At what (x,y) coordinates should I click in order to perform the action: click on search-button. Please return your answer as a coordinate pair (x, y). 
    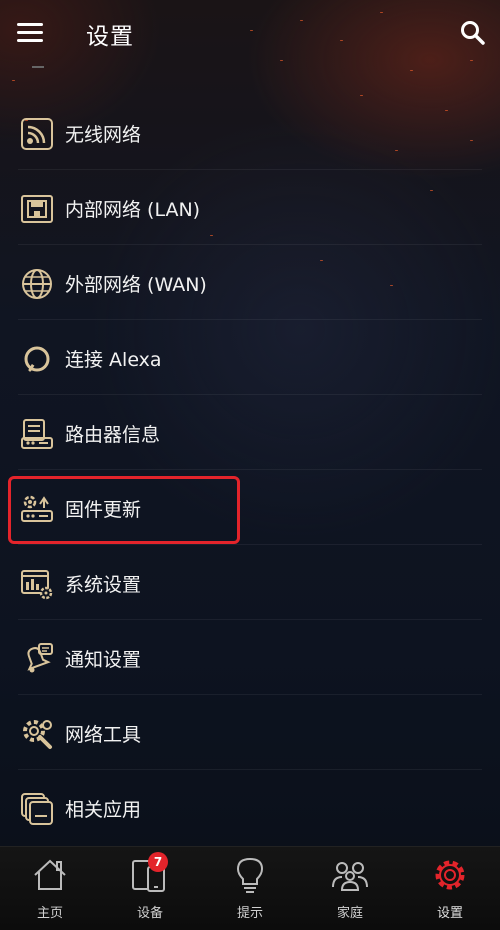
    Looking at the image, I should click on (473, 33).